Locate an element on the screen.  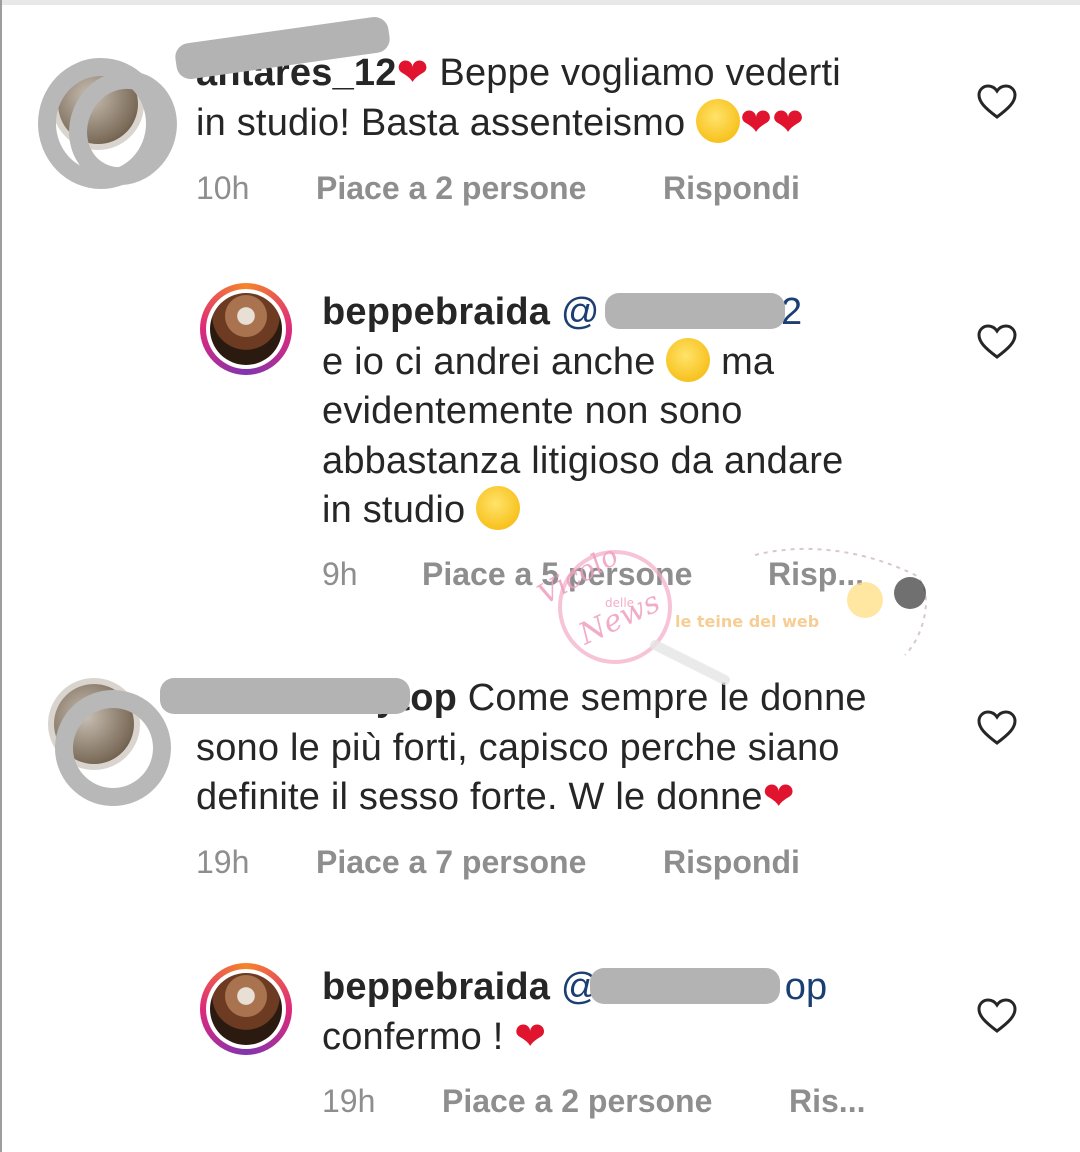
svg-text: delle is located at coordinates (619, 603).